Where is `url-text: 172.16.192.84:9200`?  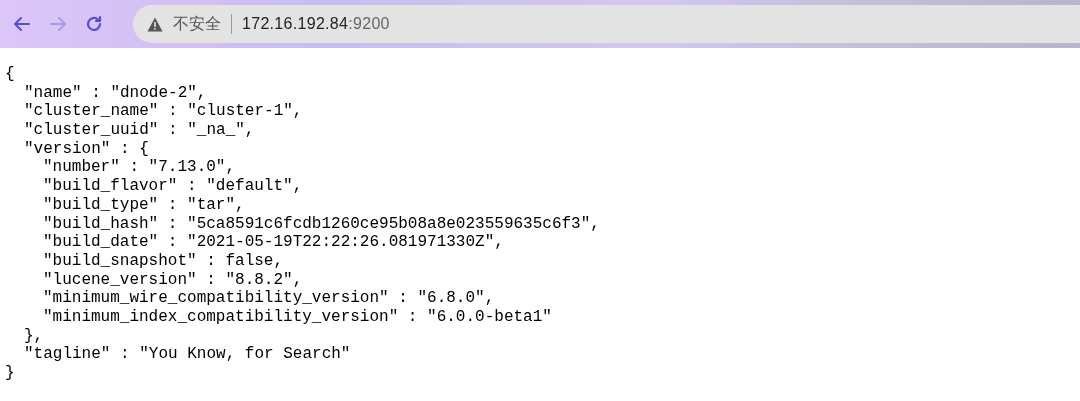
url-text: 172.16.192.84:9200 is located at coordinates (316, 24).